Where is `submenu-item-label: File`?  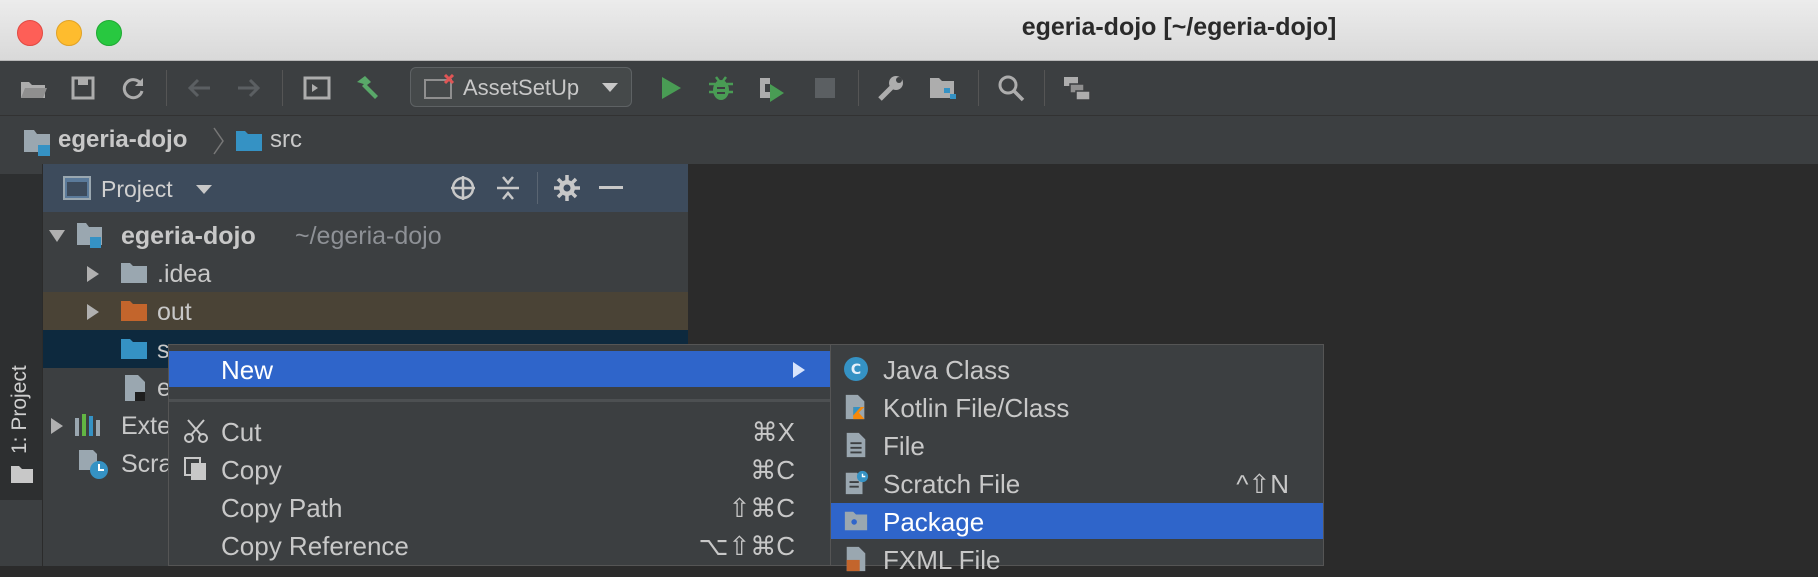 submenu-item-label: File is located at coordinates (904, 446).